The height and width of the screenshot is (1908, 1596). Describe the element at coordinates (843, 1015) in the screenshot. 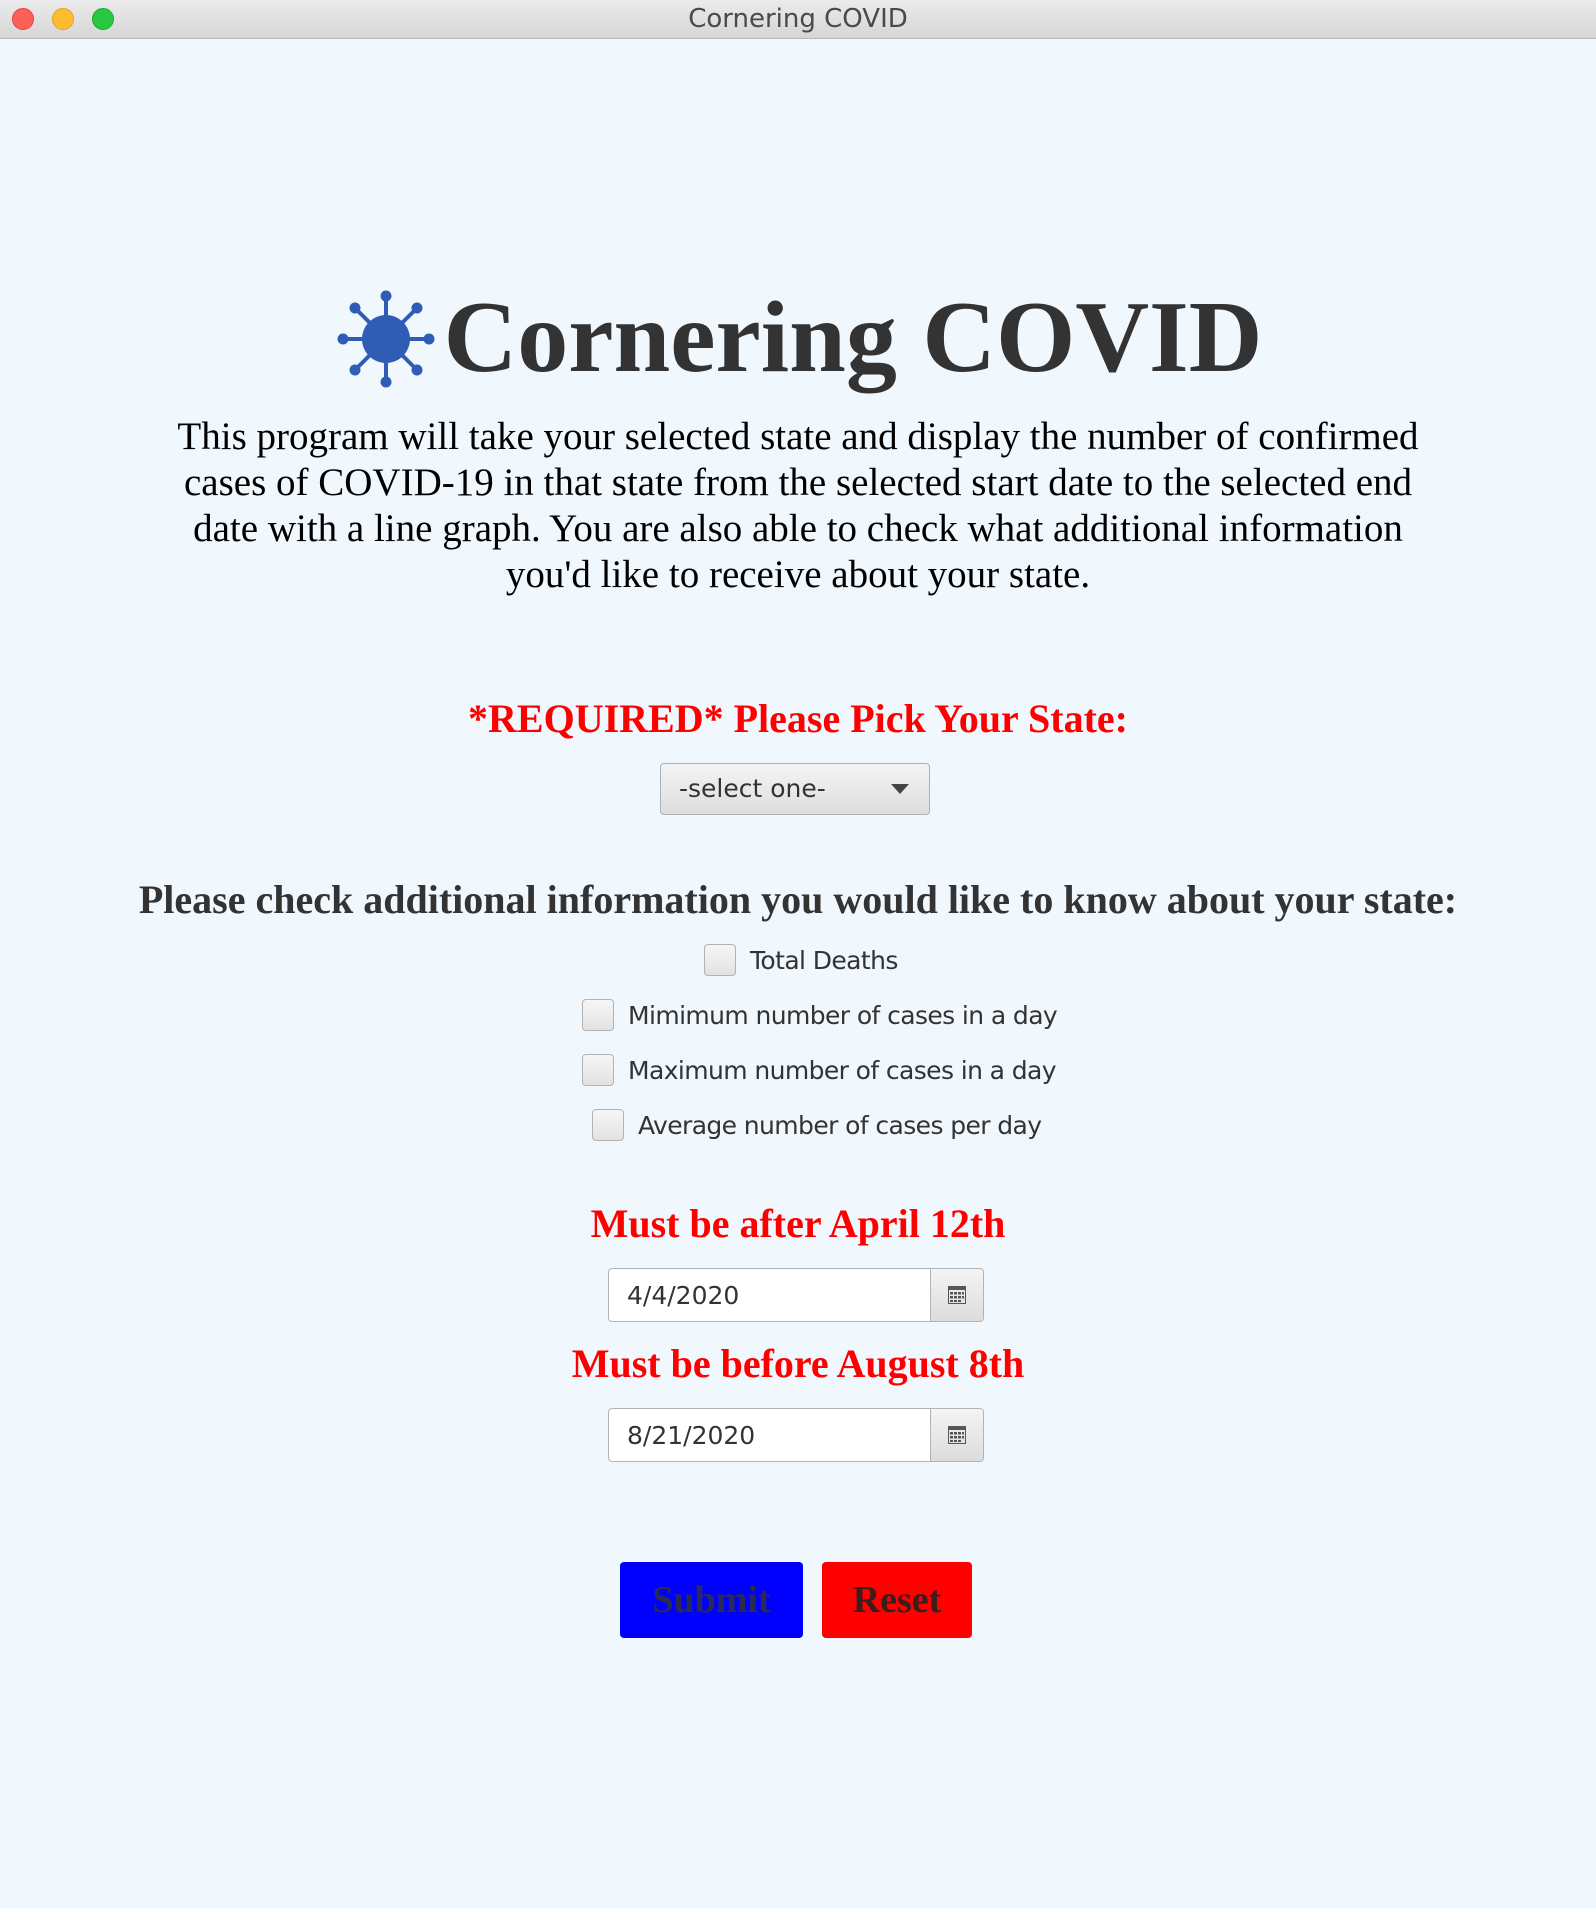

I see `checkbox-label: Mimimum number of cases in a day` at that location.